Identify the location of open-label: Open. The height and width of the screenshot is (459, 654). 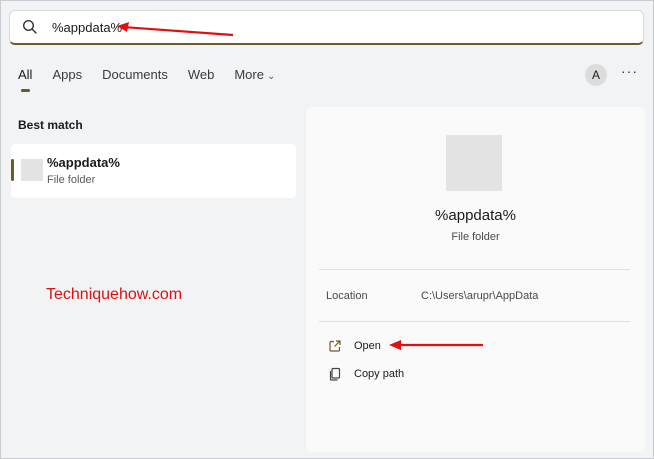
(367, 346).